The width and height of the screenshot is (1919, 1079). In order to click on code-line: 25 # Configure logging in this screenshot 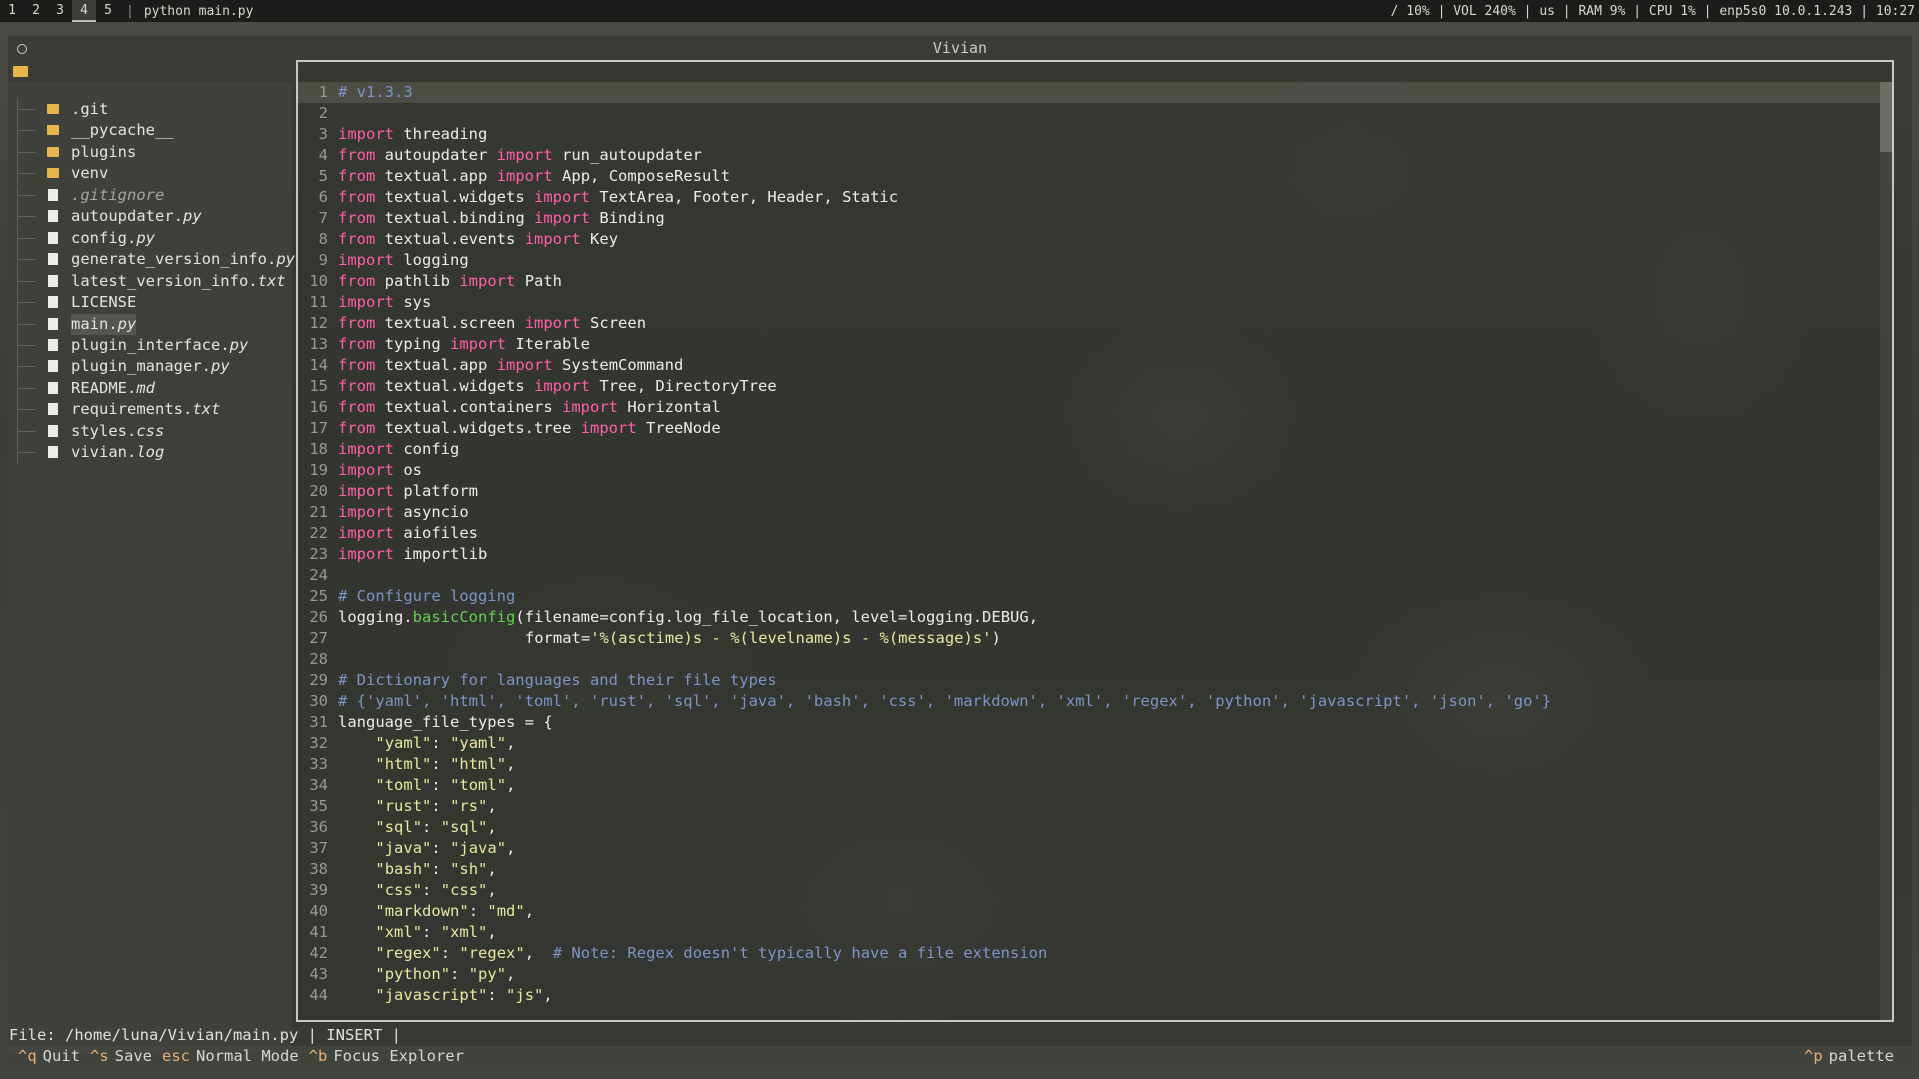, I will do `click(1089, 596)`.